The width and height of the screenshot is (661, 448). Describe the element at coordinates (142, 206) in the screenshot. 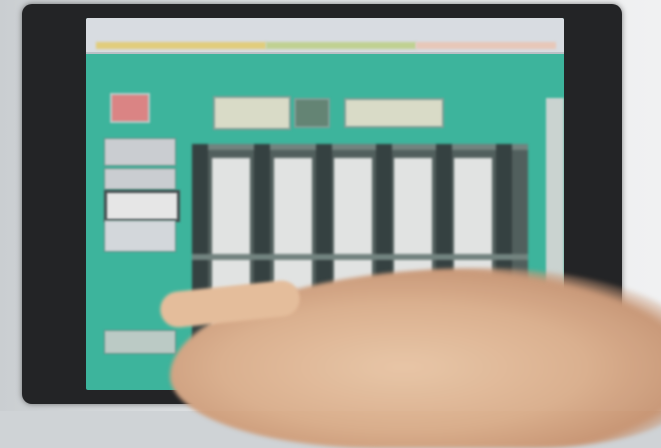

I see `side-button-selected` at that location.